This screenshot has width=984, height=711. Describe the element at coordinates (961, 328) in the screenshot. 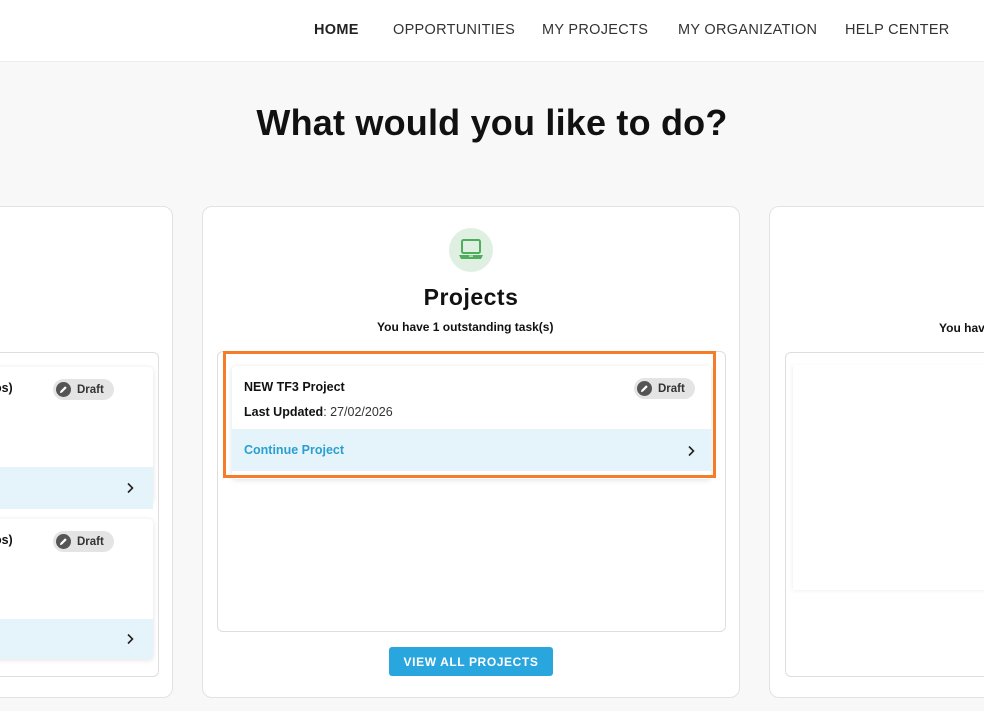

I see `outstanding-tasks-text: You hav` at that location.